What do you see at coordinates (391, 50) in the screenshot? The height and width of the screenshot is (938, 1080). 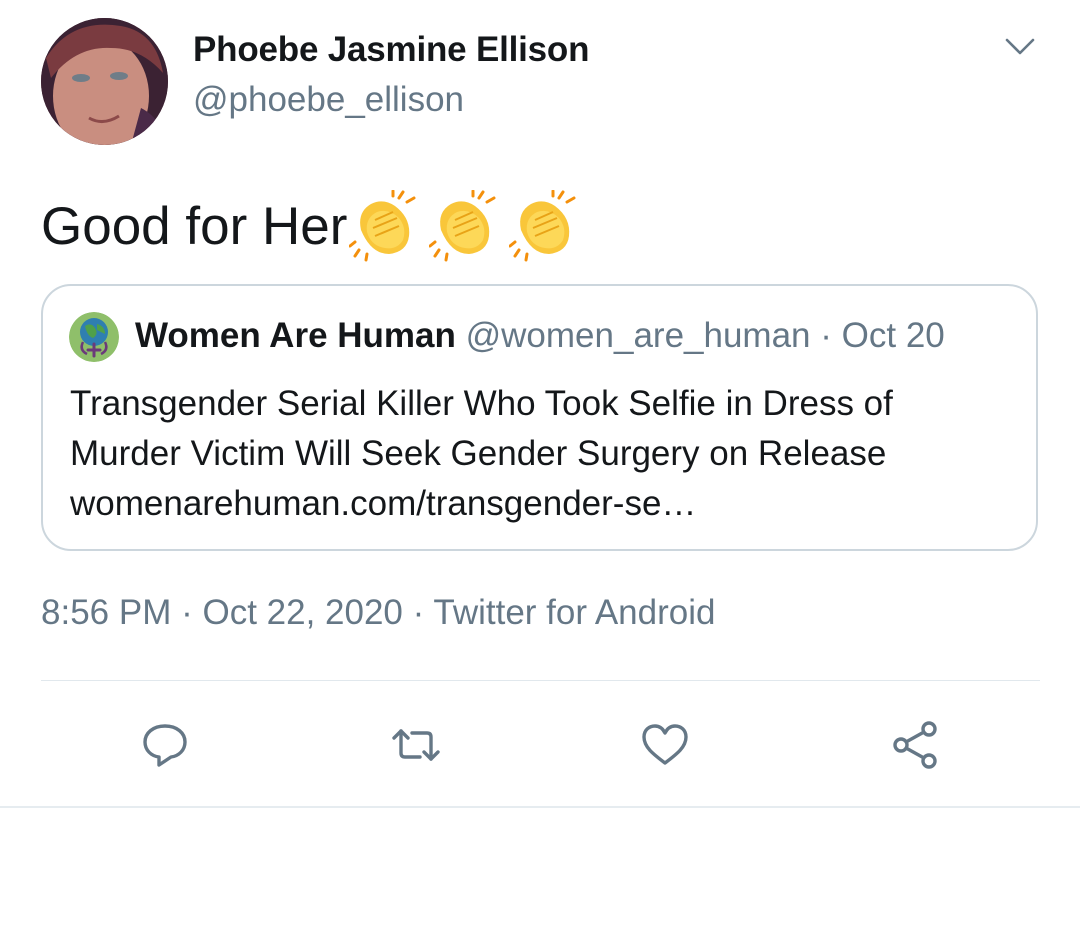 I see `author-display-name: Phoebe Jasmine Ellison` at bounding box center [391, 50].